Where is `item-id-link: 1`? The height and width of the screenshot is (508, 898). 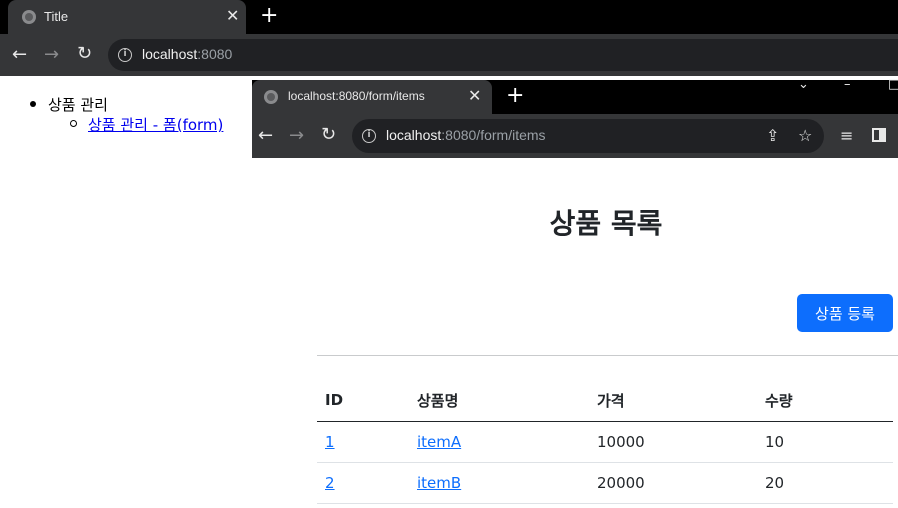 item-id-link: 1 is located at coordinates (330, 442).